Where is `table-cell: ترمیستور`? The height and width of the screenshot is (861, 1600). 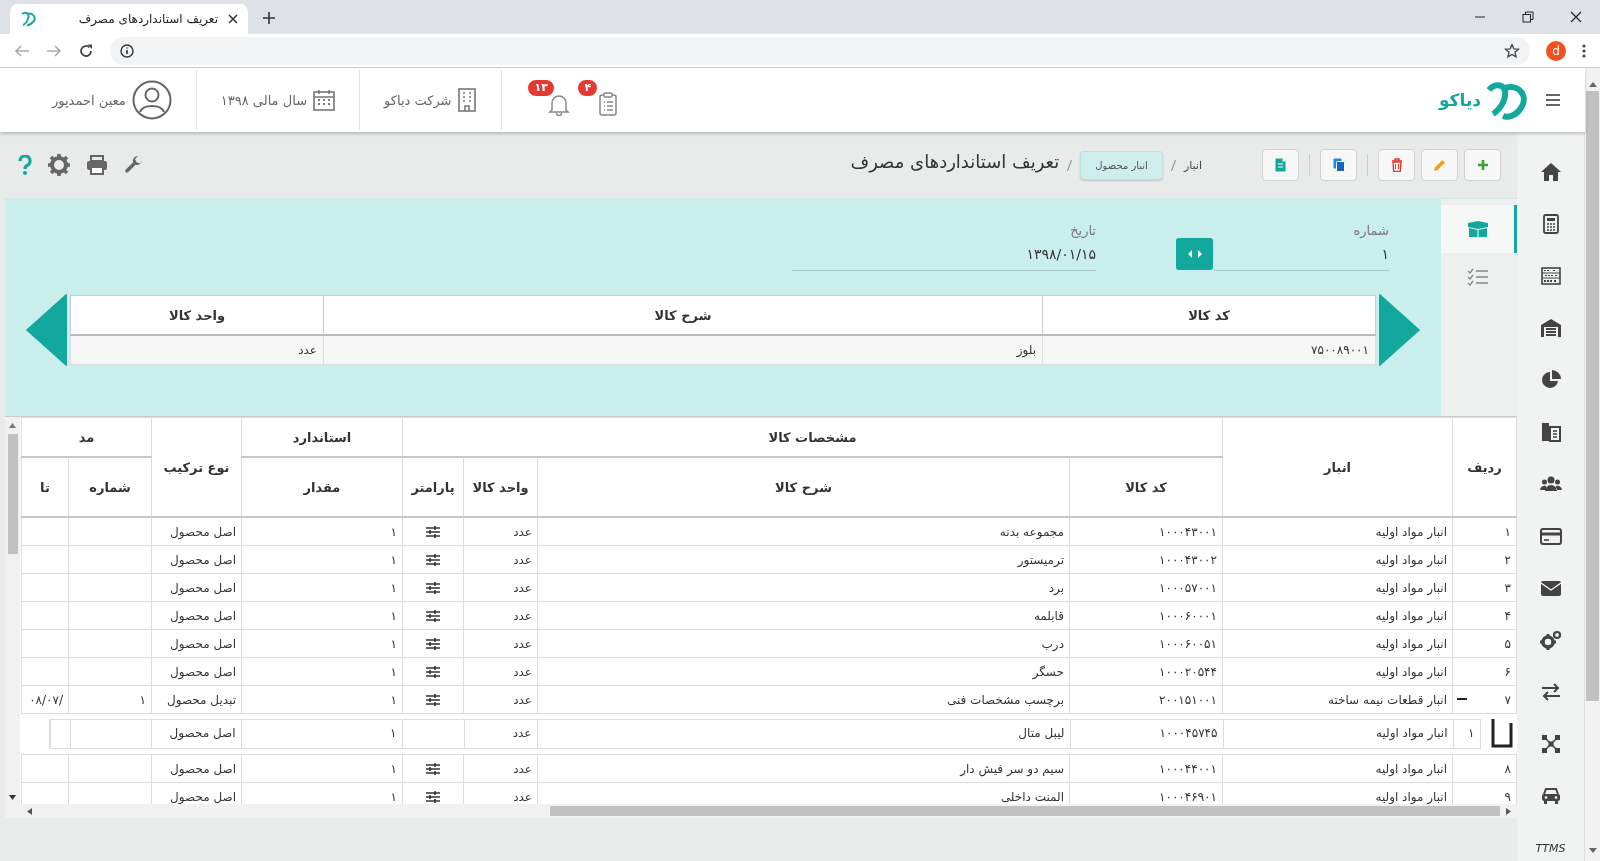
table-cell: ترمیستور is located at coordinates (803, 559).